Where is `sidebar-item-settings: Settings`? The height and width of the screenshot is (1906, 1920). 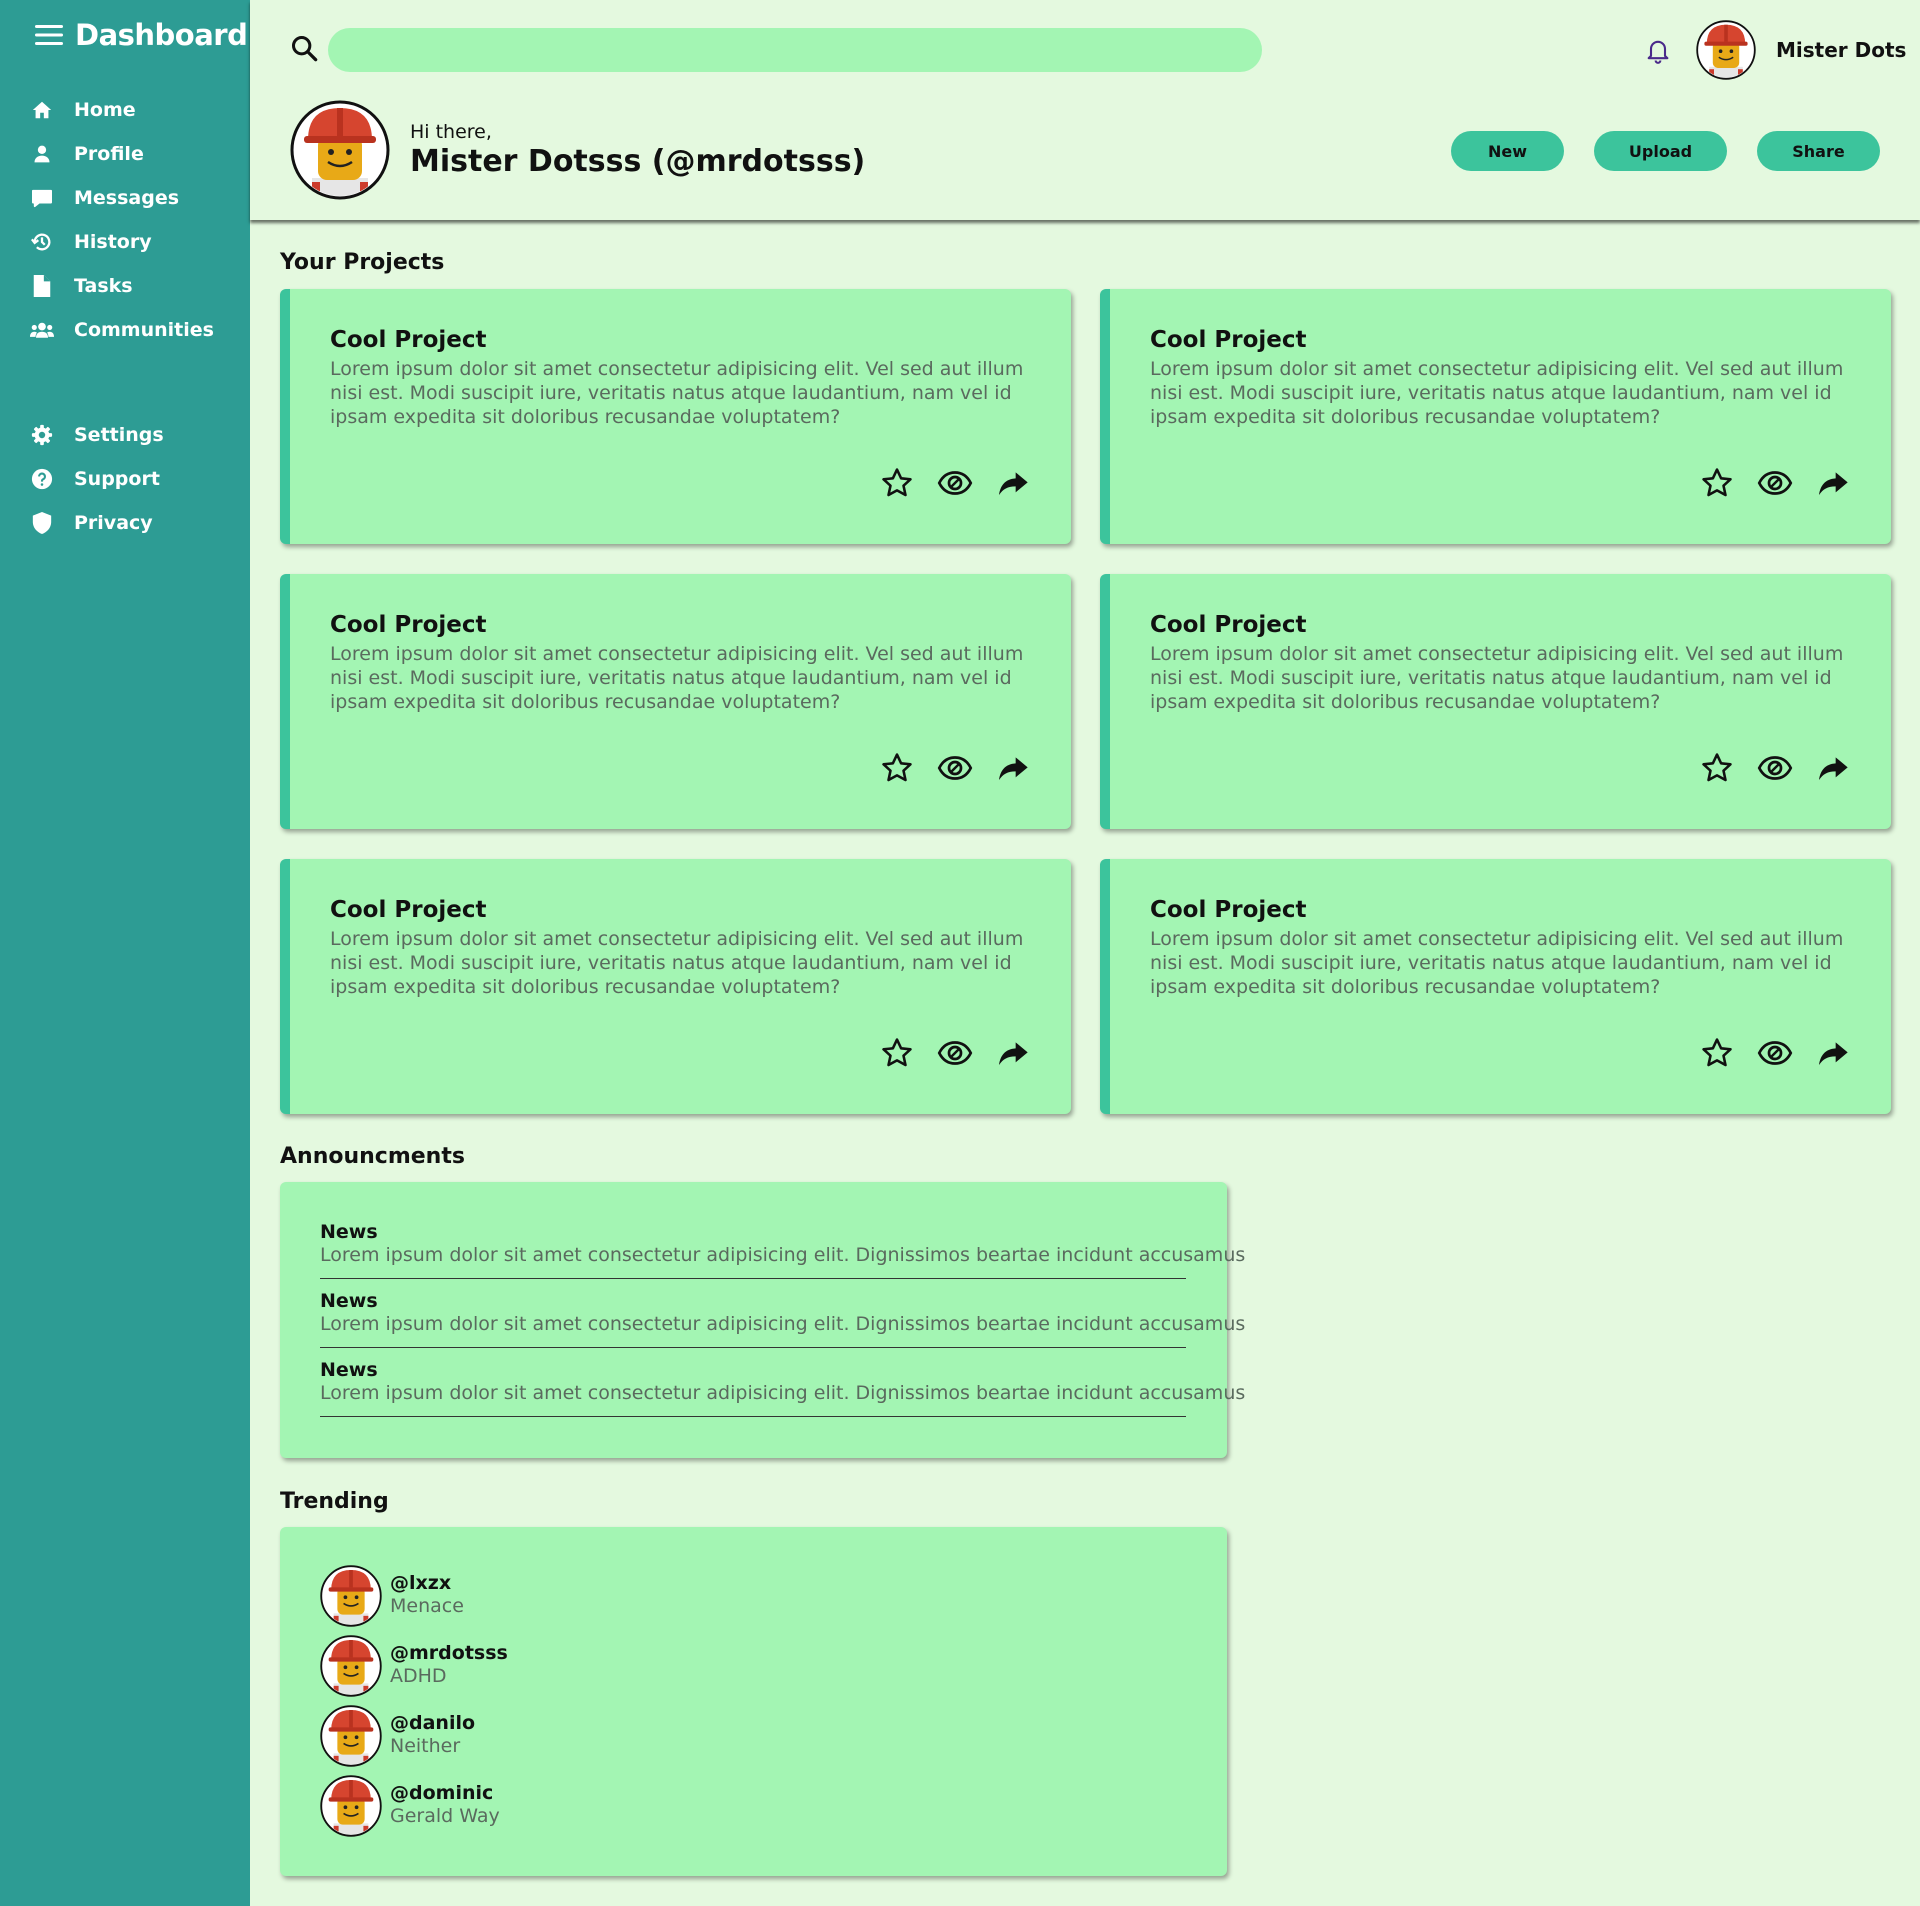
sidebar-item-settings: Settings is located at coordinates (135, 435).